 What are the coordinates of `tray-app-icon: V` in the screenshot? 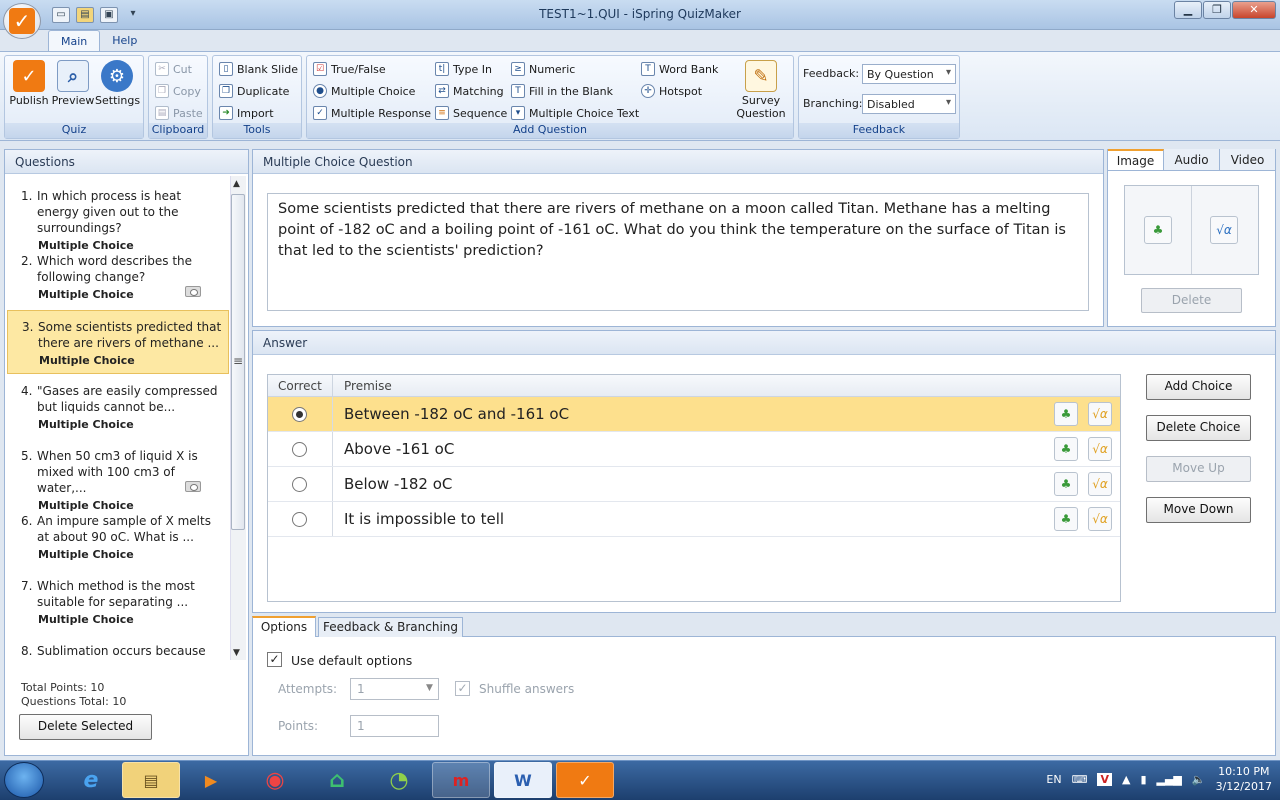 It's located at (1104, 779).